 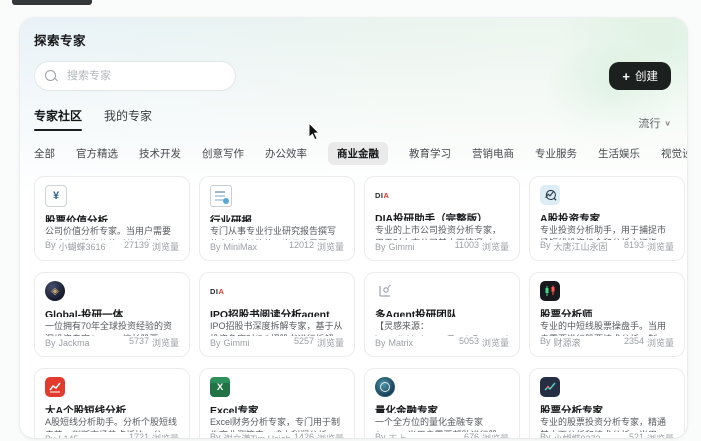 I want to click on industry-report-doc-icon, so click(x=221, y=196).